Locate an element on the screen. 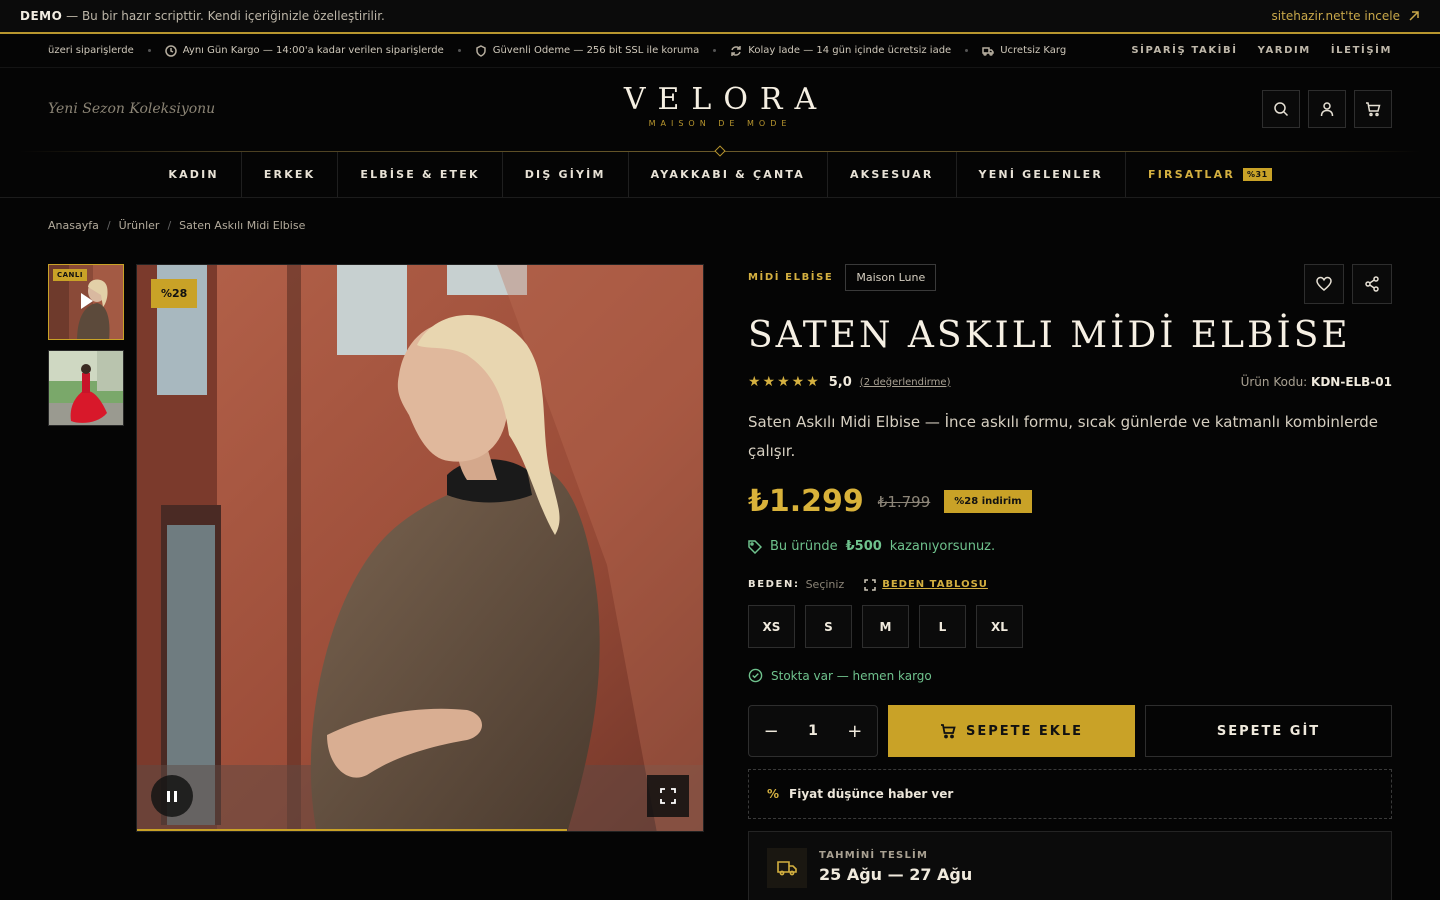 Image resolution: width=1440 pixels, height=900 pixels. size-options: XS S M L XL is located at coordinates (1070, 626).